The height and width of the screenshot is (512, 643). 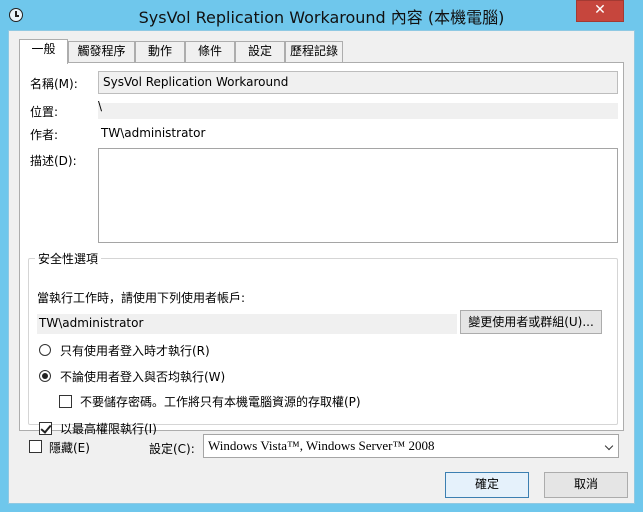 I want to click on author-value: TW\administrator, so click(x=153, y=133).